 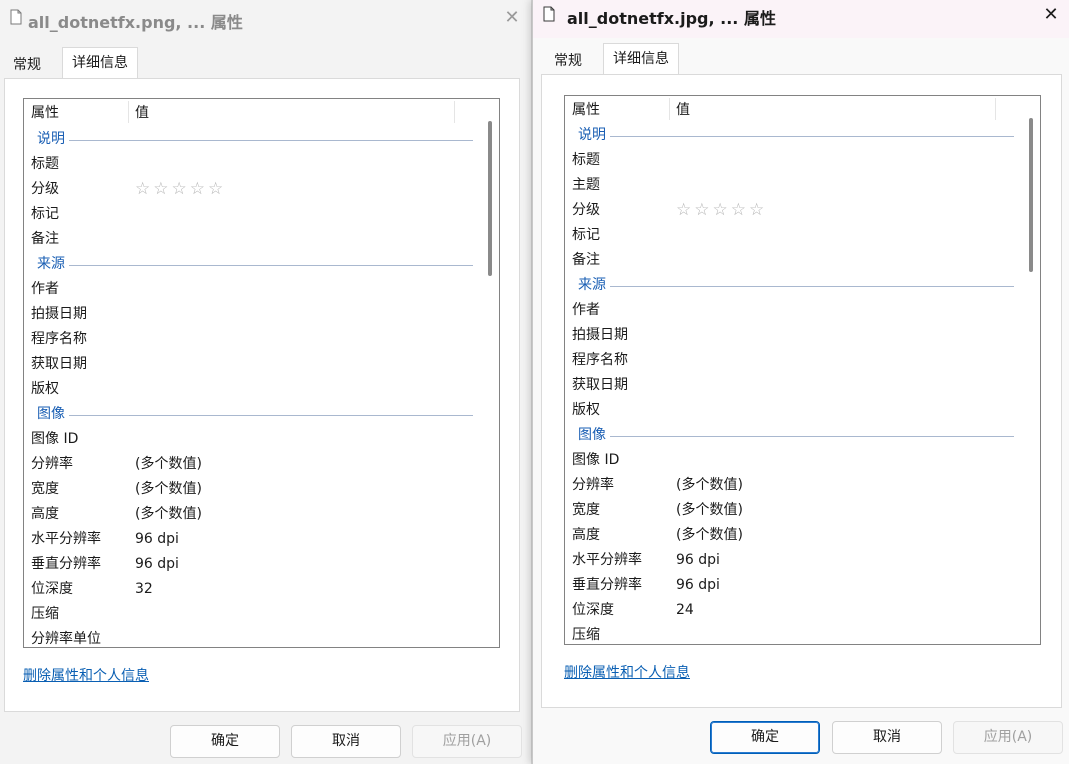 What do you see at coordinates (248, 637) in the screenshot?
I see `property-row: 分辨率单位` at bounding box center [248, 637].